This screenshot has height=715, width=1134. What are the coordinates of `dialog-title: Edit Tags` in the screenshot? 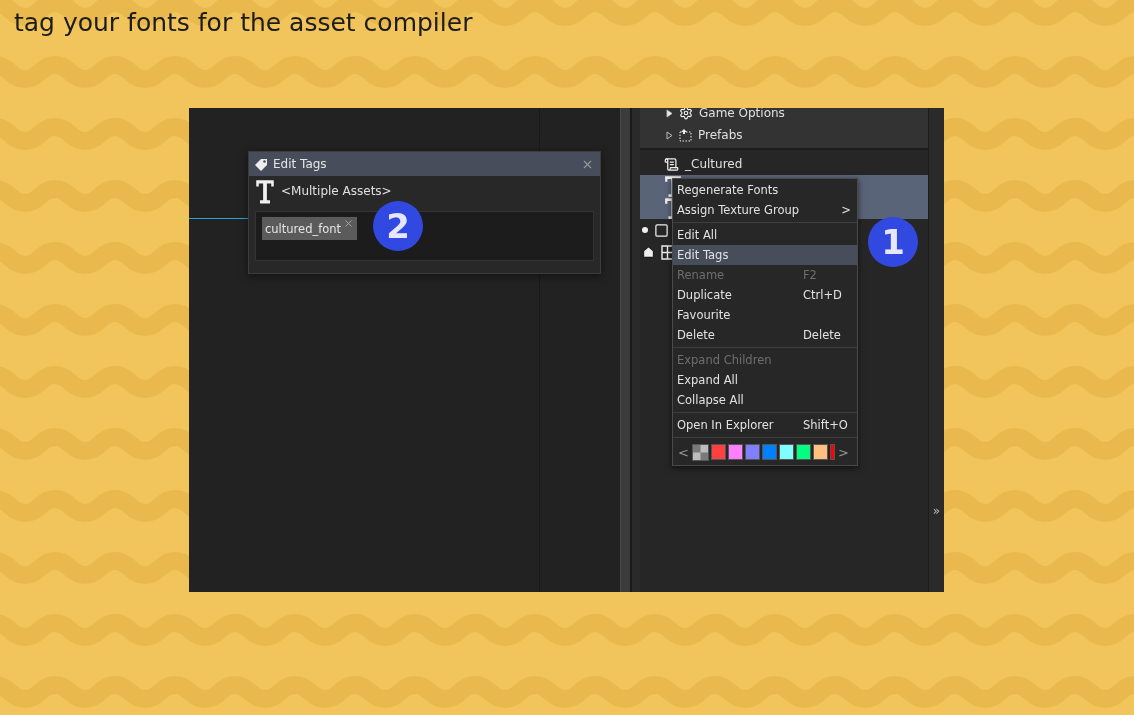 It's located at (300, 164).